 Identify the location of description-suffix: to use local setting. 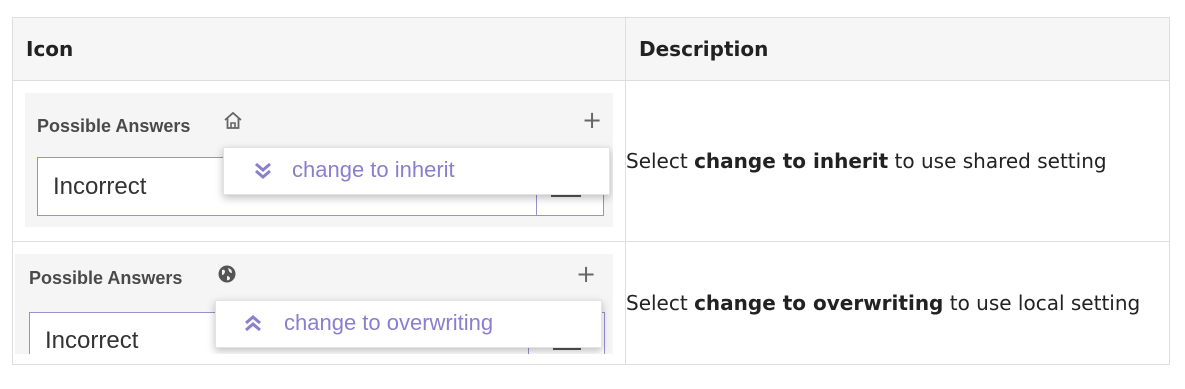
(1042, 303).